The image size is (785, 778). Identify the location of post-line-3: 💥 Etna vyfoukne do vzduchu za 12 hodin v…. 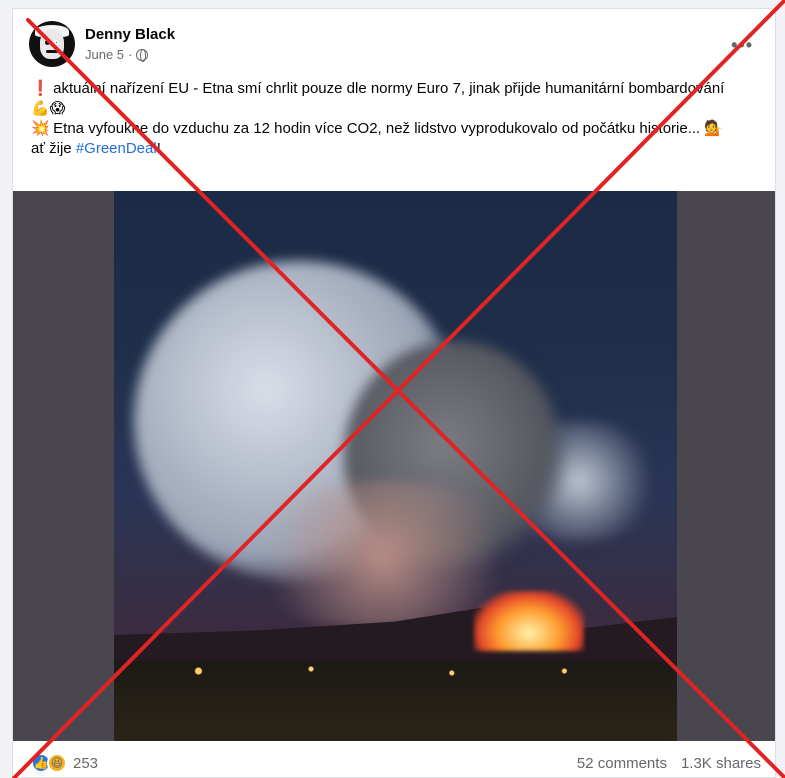
(401, 129).